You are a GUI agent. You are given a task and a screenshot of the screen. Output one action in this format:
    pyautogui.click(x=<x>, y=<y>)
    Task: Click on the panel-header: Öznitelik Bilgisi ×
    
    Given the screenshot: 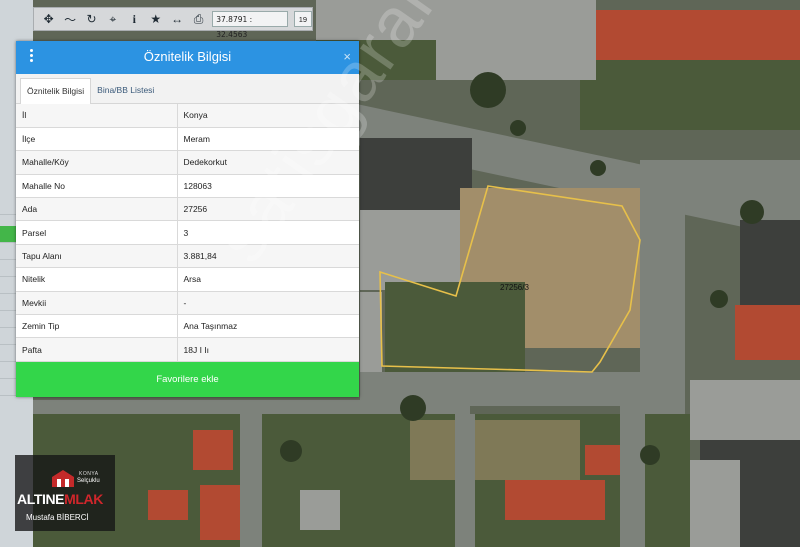 What is the action you would take?
    pyautogui.click(x=187, y=57)
    